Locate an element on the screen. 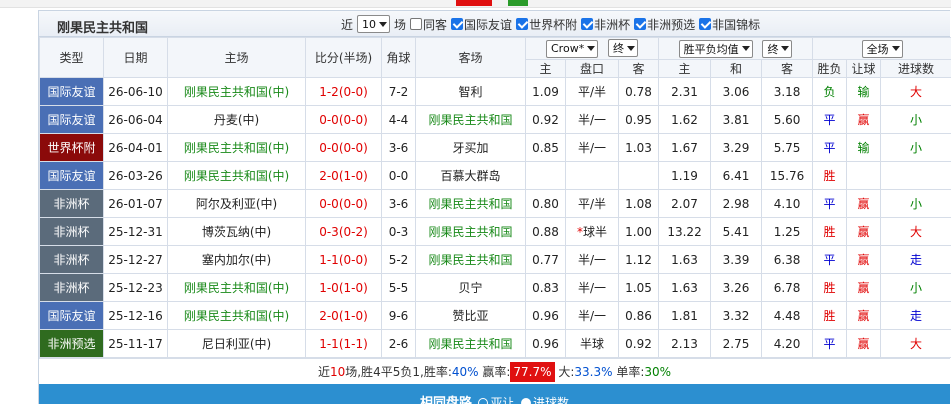 This screenshot has height=404, width=951. match-count-select: 10 is located at coordinates (374, 24).